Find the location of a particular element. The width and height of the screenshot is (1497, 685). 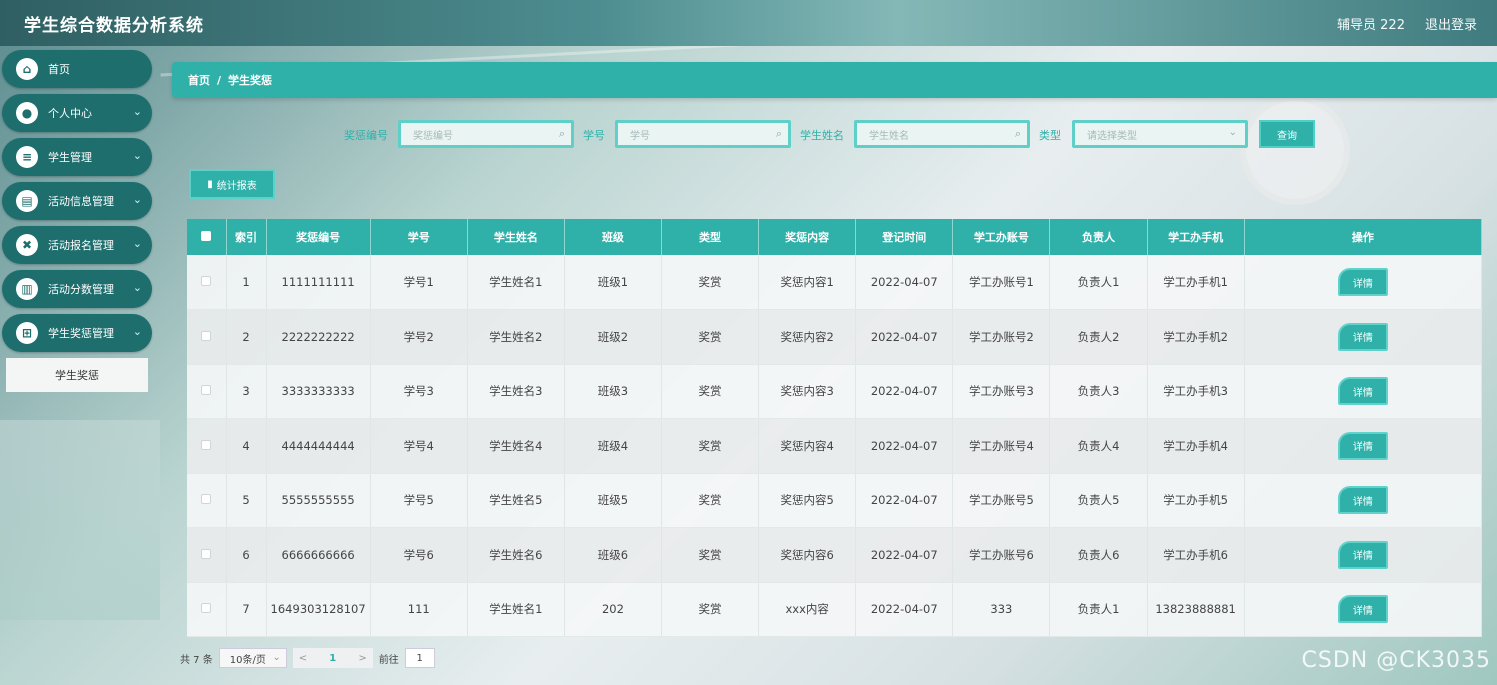

table-cell: 学生姓名6 is located at coordinates (516, 555).